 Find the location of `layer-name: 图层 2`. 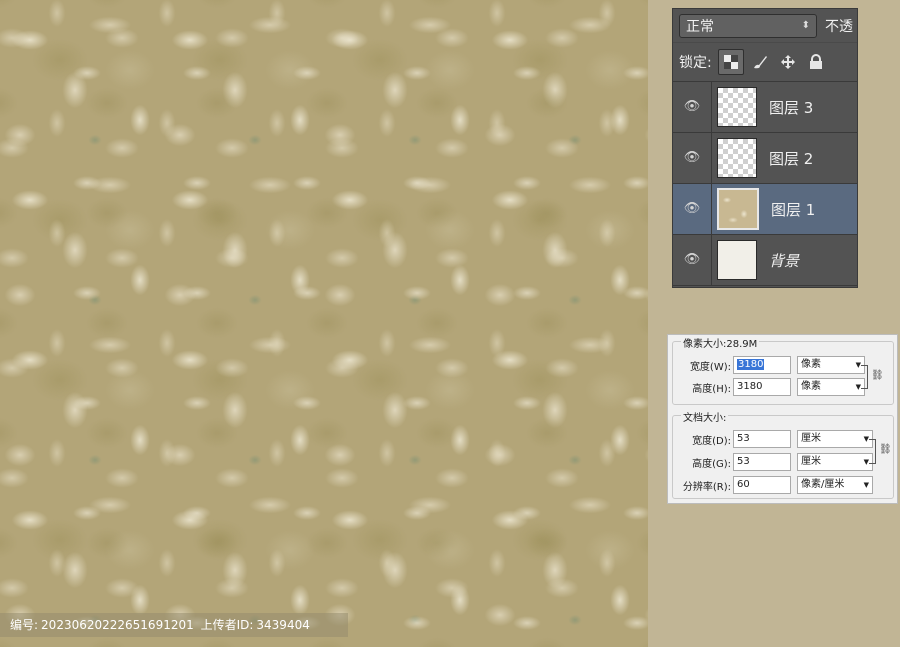

layer-name: 图层 2 is located at coordinates (791, 158).